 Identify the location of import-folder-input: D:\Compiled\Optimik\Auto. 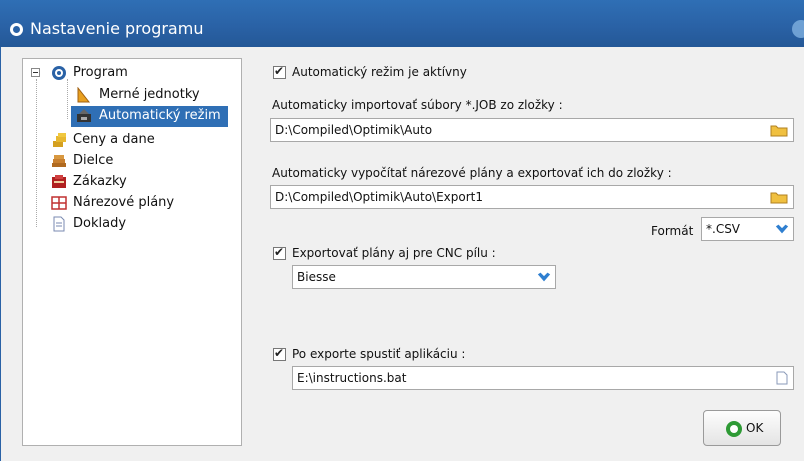
(532, 130).